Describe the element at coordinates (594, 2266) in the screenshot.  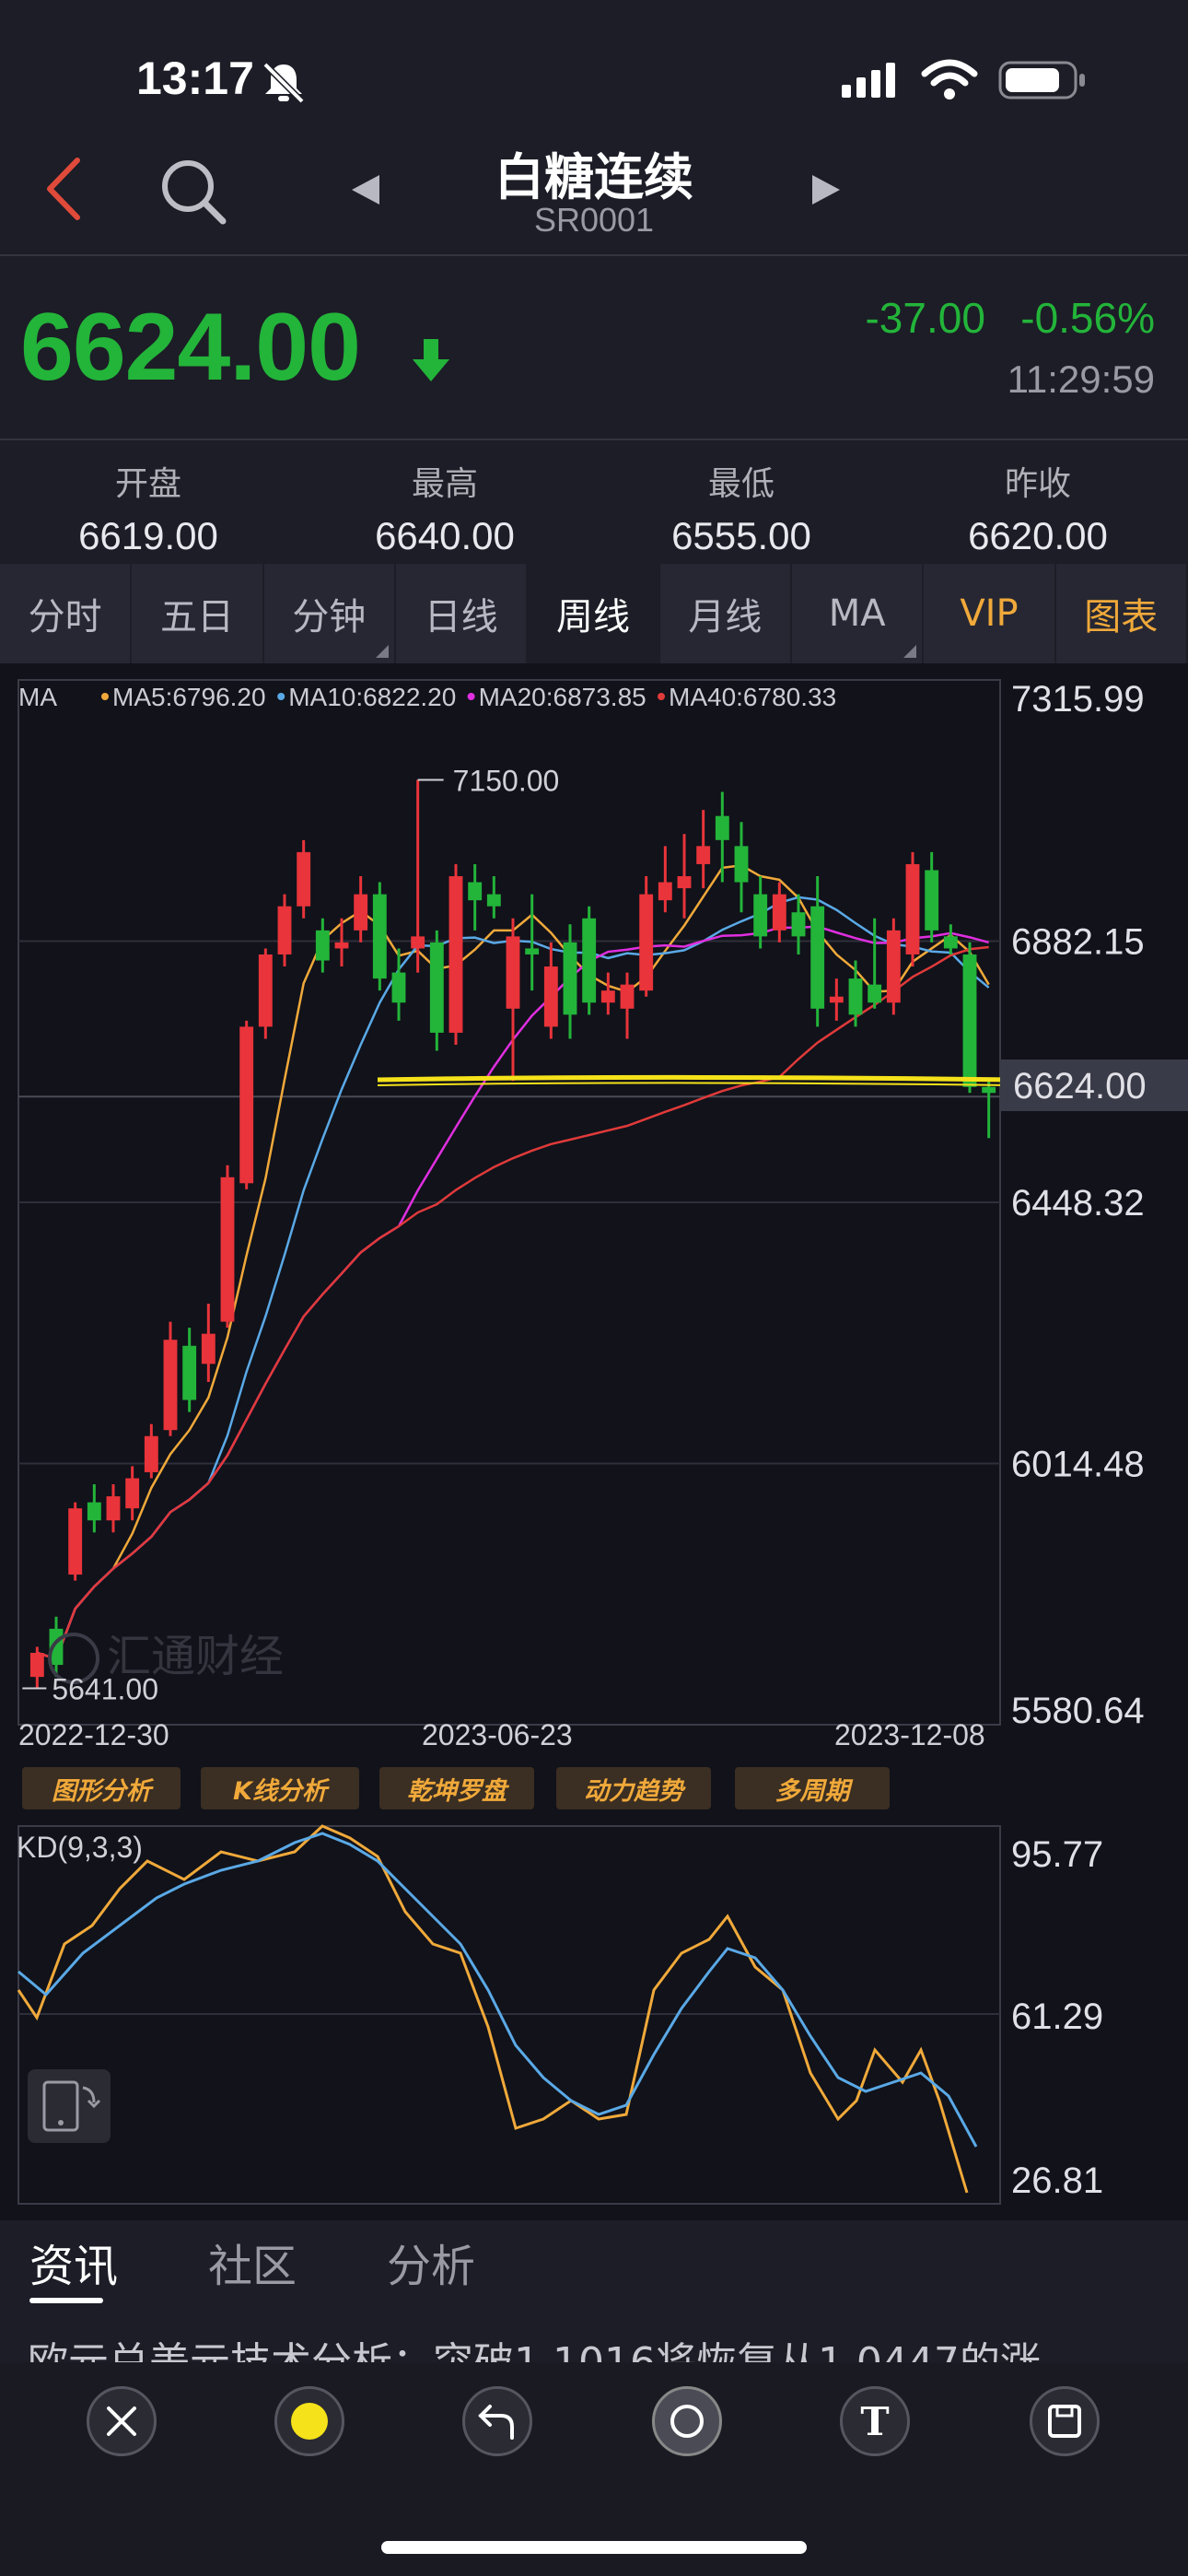
I see `content-tabs` at that location.